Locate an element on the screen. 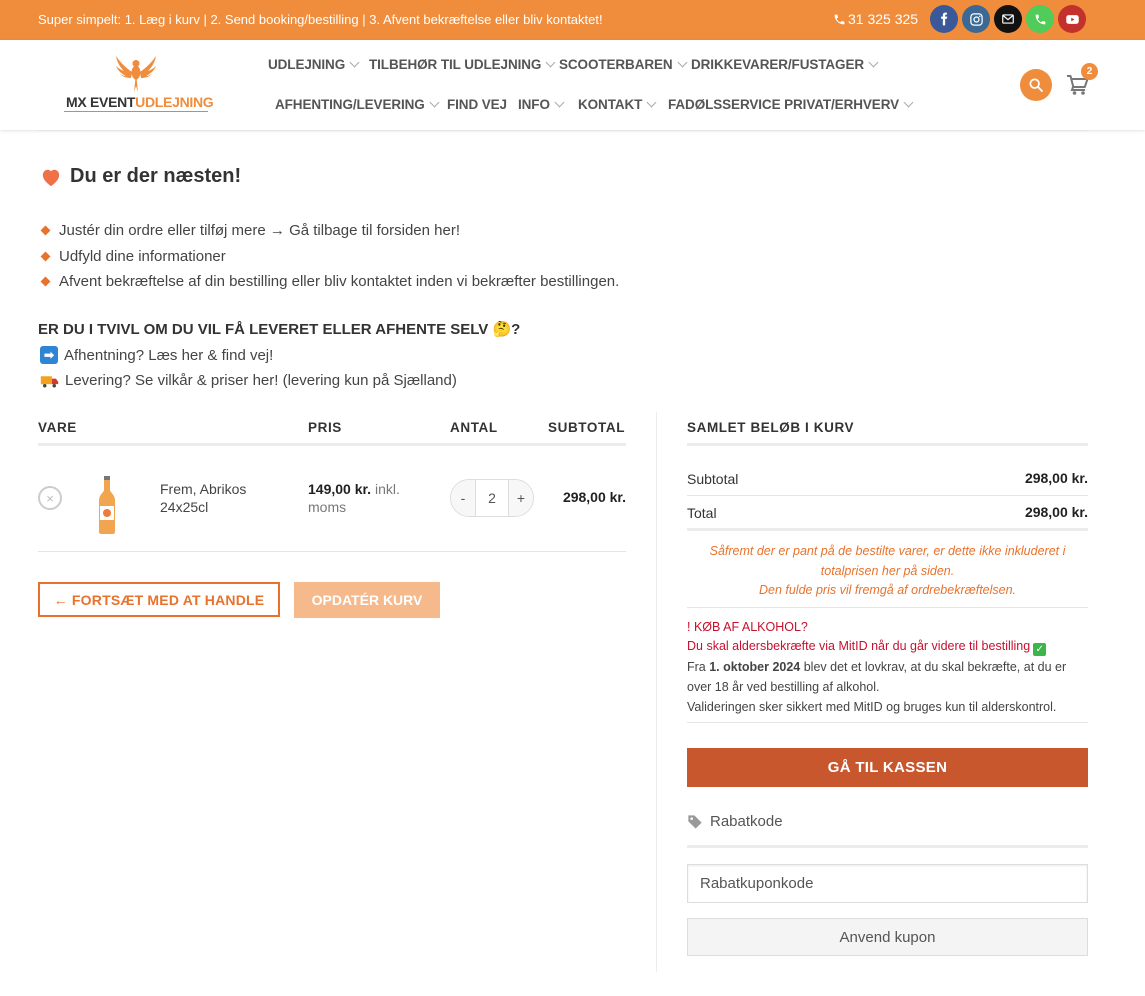 This screenshot has width=1145, height=996. column-header-antal: ANTAL is located at coordinates (474, 427).